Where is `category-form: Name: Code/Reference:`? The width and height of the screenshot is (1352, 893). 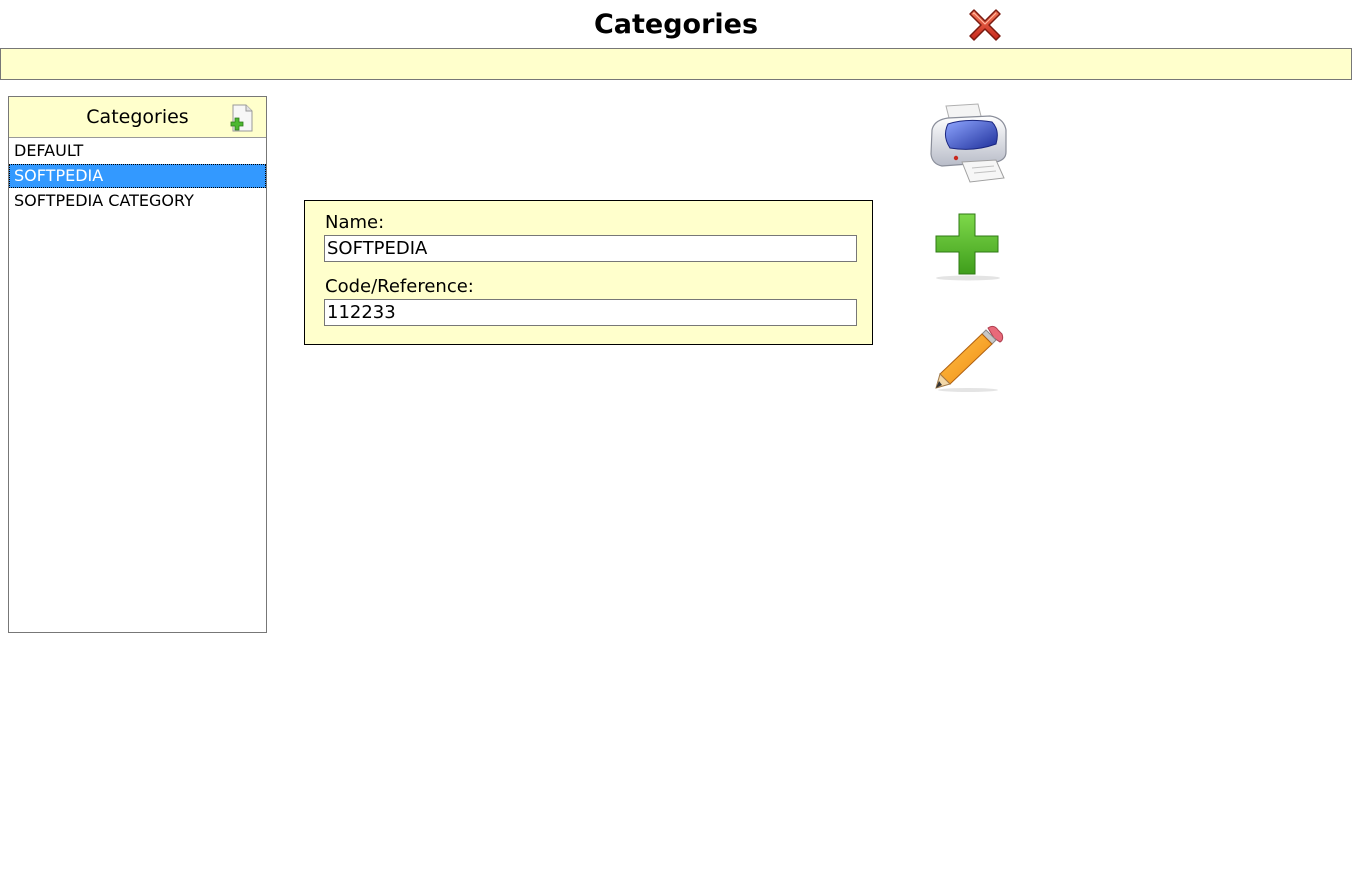 category-form: Name: Code/Reference: is located at coordinates (588, 272).